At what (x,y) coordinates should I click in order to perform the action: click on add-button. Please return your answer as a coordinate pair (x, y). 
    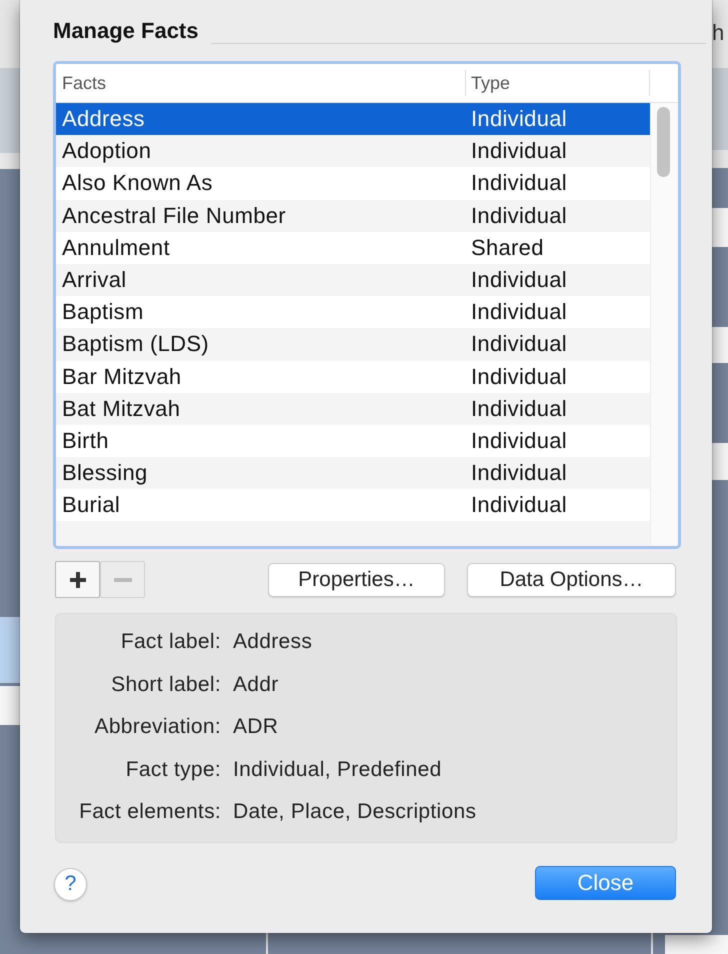
    Looking at the image, I should click on (77, 579).